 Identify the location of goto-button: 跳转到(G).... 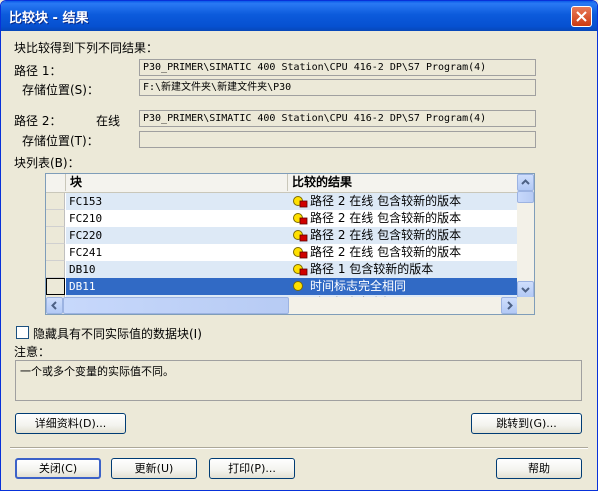
(526, 423).